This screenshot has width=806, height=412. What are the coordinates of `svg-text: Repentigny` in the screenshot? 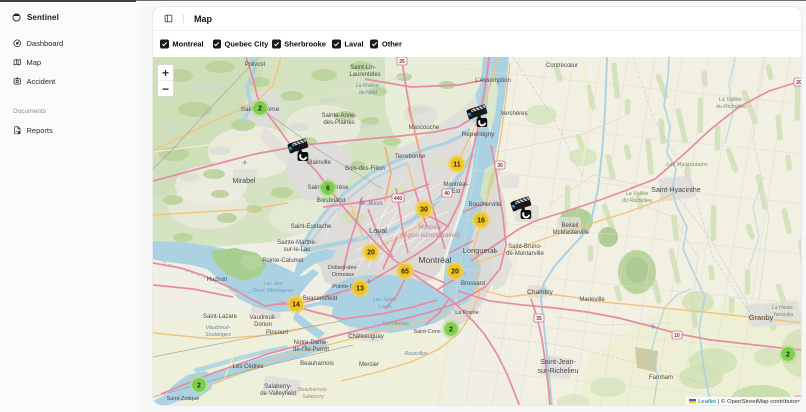 It's located at (479, 134).